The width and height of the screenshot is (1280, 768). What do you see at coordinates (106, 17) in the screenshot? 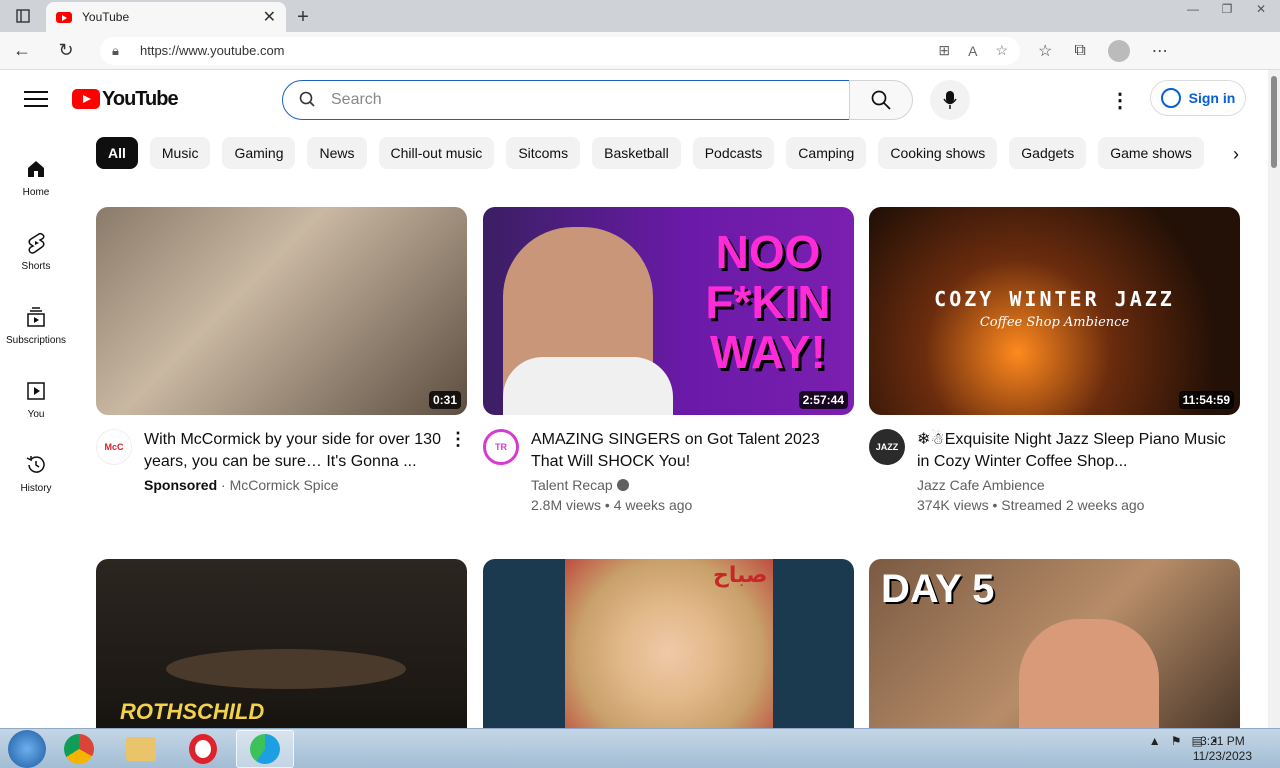
I see `tab-title: YouTube` at bounding box center [106, 17].